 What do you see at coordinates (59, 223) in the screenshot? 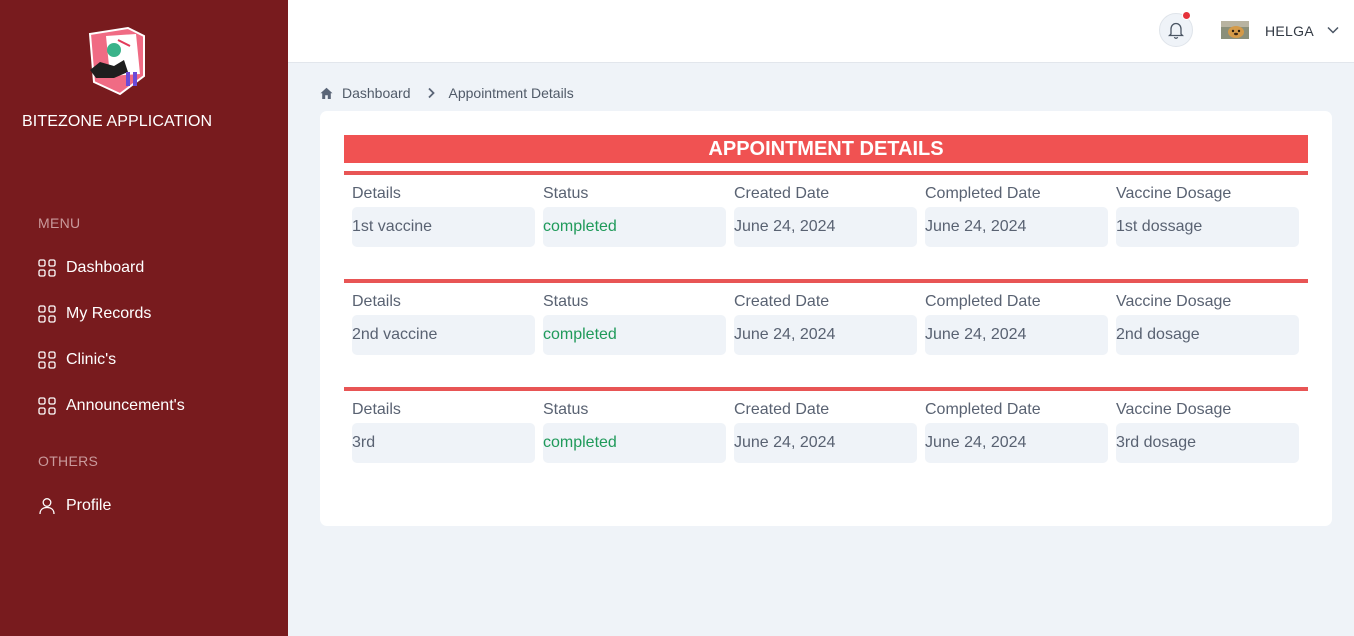
I see `menu-section-label: MENU` at bounding box center [59, 223].